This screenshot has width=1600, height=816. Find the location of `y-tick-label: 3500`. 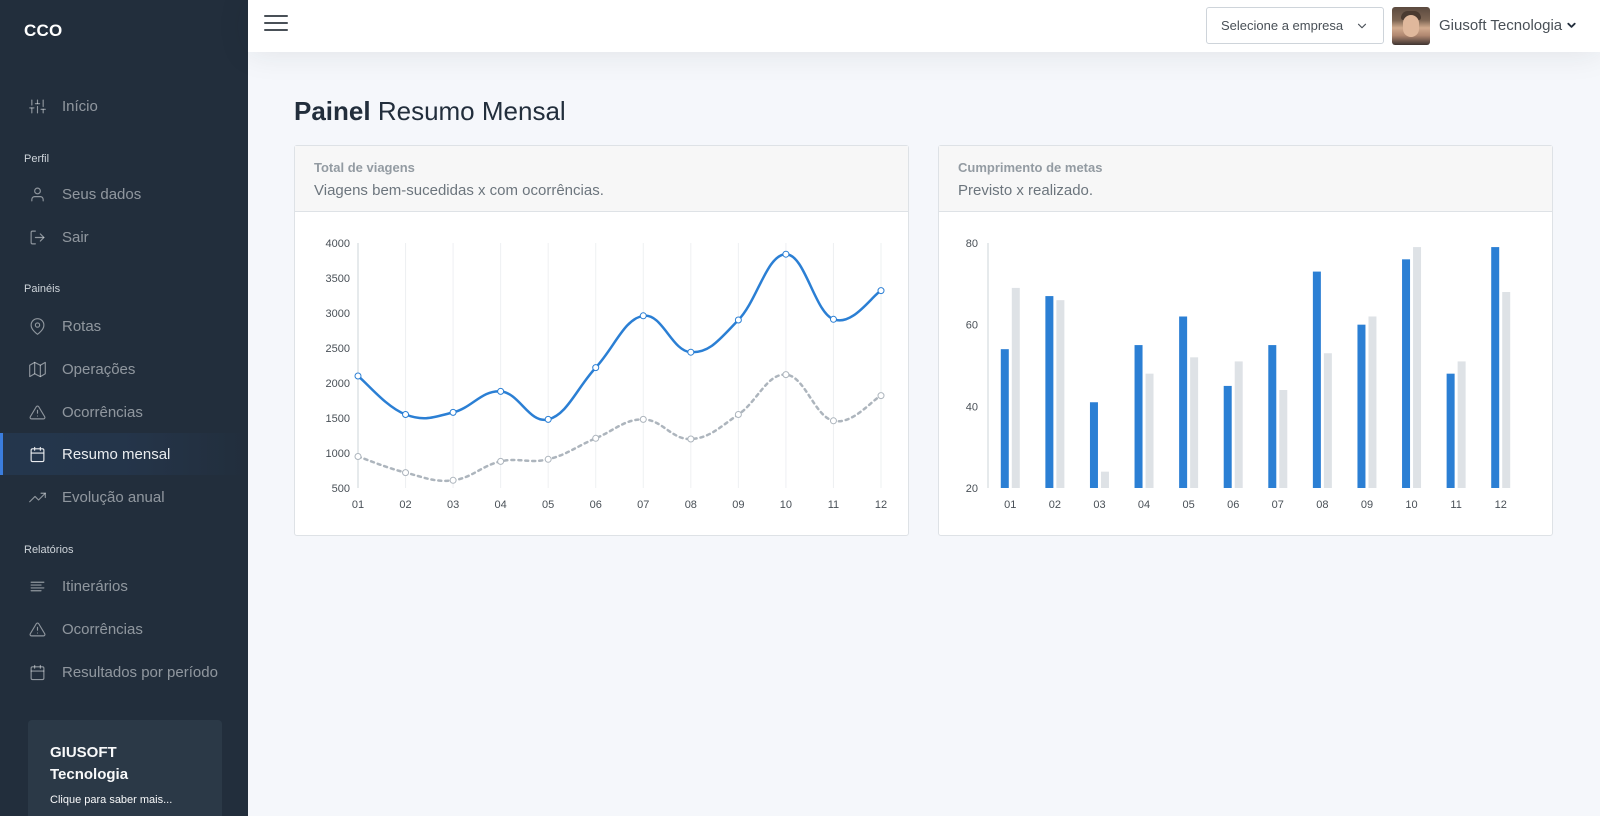

y-tick-label: 3500 is located at coordinates (338, 279).